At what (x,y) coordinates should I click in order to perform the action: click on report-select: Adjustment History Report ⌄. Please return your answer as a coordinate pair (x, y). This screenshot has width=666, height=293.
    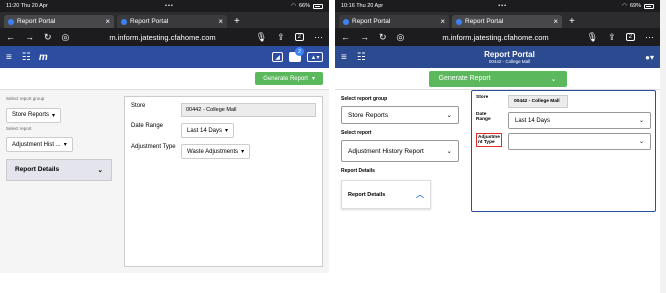
    Looking at the image, I should click on (400, 151).